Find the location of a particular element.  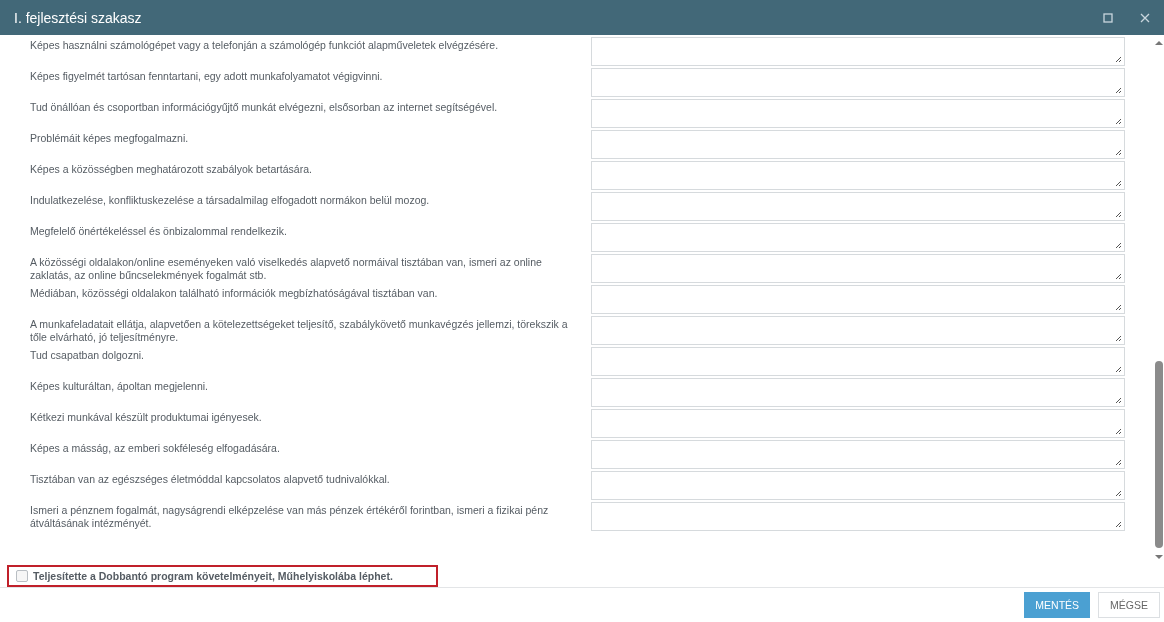

cancel-button: MÉGSE is located at coordinates (1129, 605).